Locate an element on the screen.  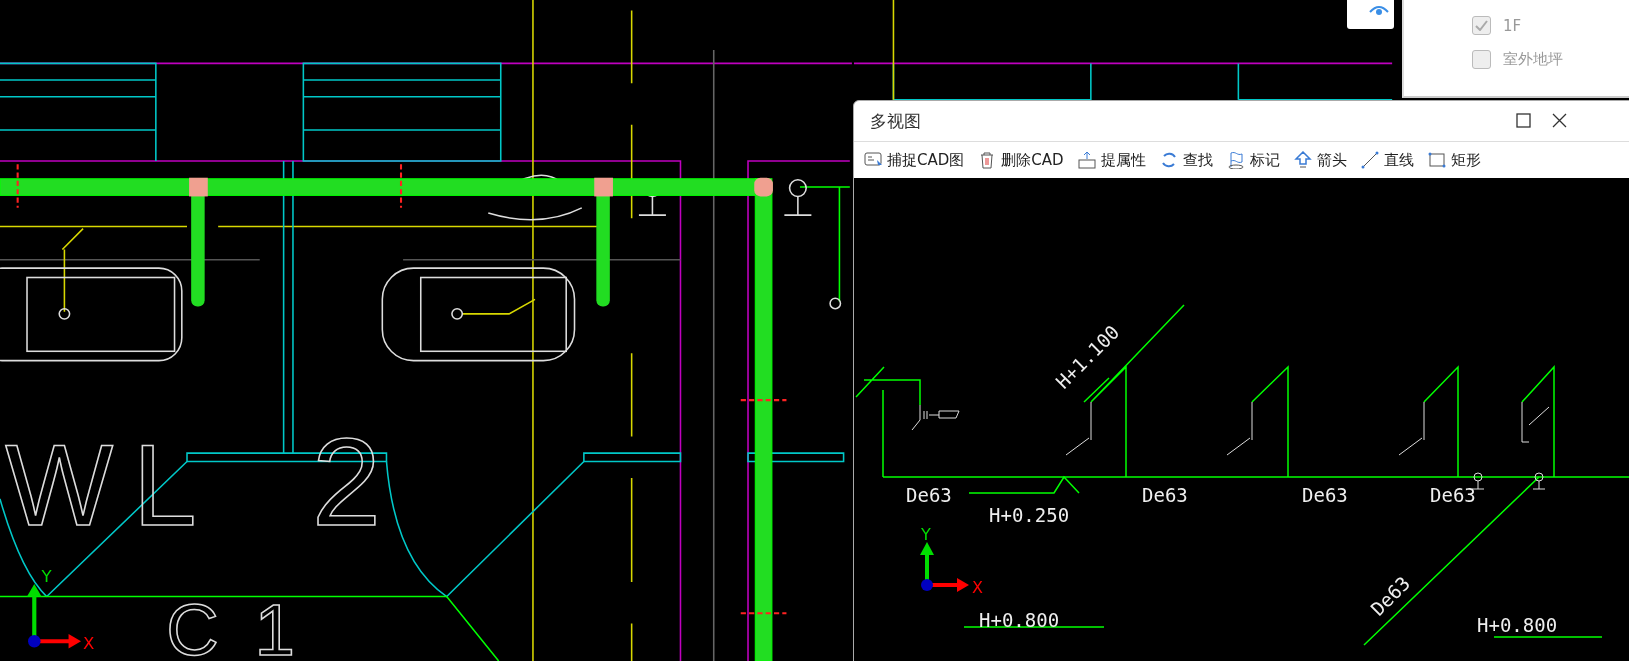
line-icon is located at coordinates (1369, 160).